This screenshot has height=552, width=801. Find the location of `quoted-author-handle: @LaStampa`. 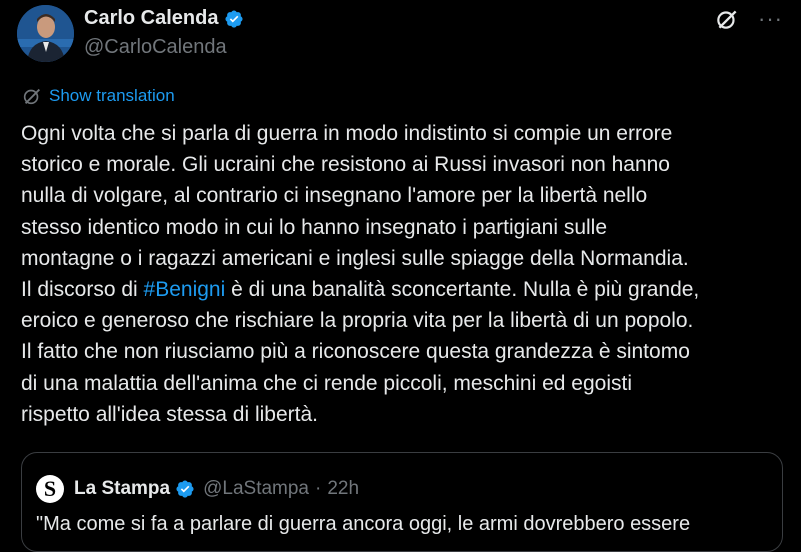

quoted-author-handle: @LaStampa is located at coordinates (256, 489).